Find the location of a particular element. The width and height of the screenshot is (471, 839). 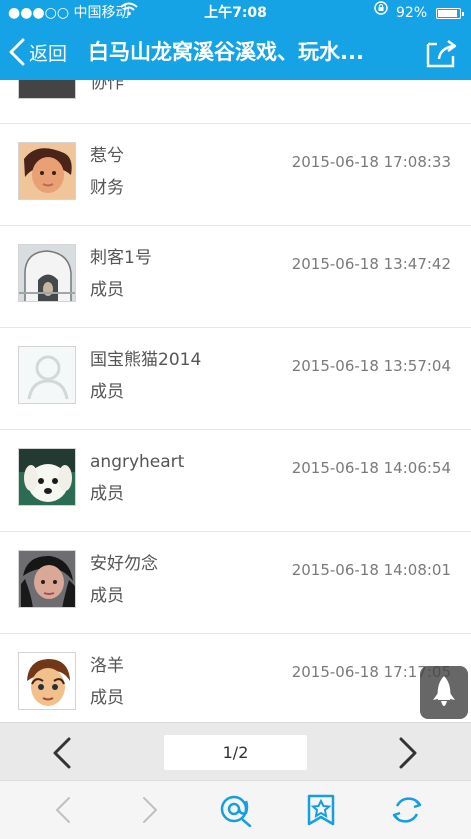

browser-forward-button is located at coordinates (149, 810).